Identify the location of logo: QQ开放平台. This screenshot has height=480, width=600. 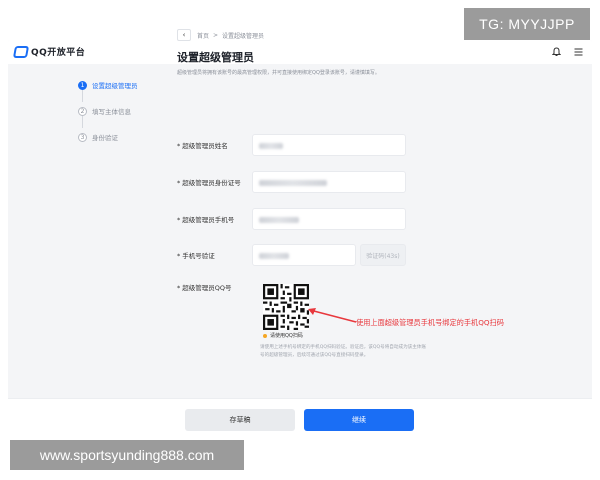
(49, 51).